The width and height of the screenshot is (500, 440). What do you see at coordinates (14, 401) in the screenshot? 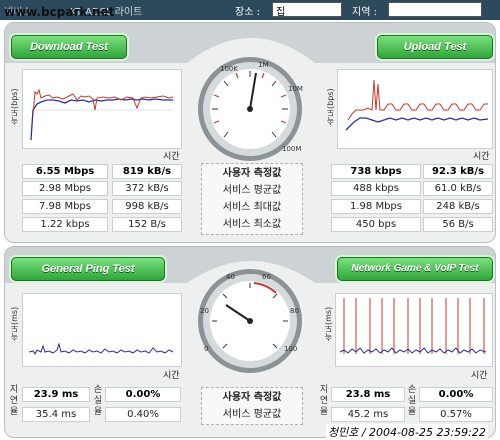
I see `ping-latency-label: 지연율` at bounding box center [14, 401].